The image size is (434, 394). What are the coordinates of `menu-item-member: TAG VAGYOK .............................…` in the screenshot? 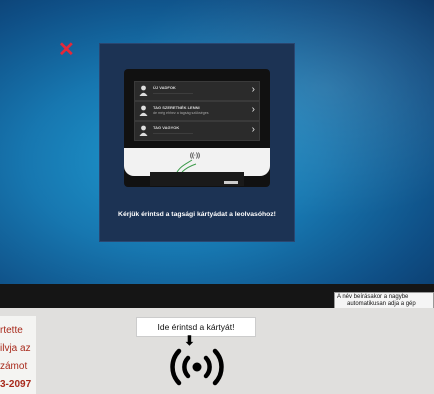 It's located at (197, 131).